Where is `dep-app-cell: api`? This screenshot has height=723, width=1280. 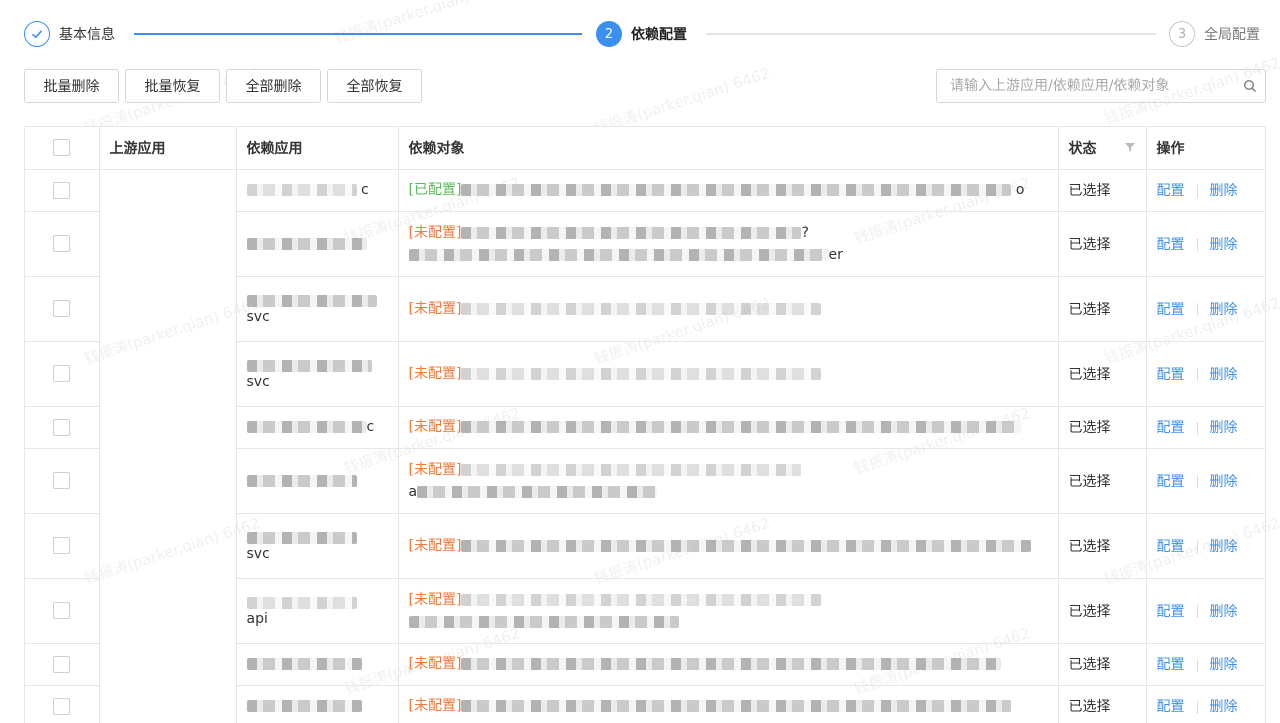
dep-app-cell: api is located at coordinates (316, 611).